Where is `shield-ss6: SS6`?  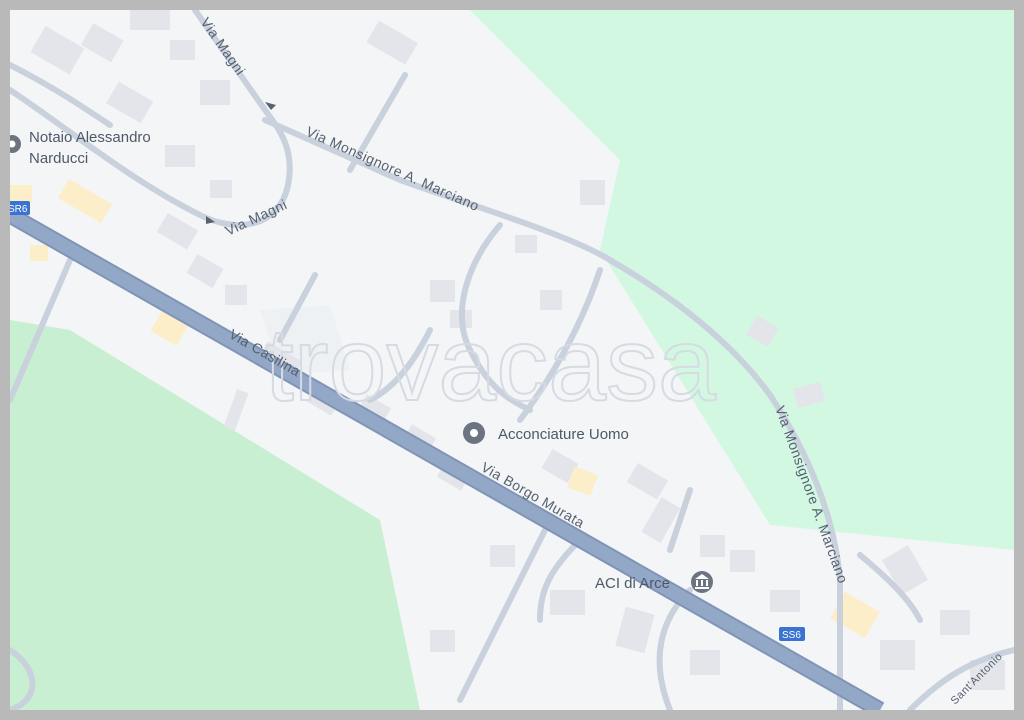
shield-ss6: SS6 is located at coordinates (792, 634).